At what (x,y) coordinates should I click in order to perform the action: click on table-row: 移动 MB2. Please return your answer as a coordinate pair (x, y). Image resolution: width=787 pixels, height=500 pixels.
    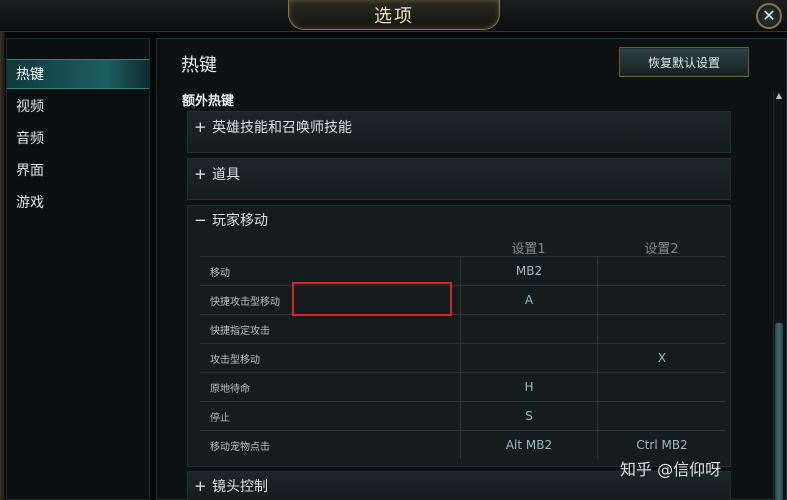
    Looking at the image, I should click on (463, 270).